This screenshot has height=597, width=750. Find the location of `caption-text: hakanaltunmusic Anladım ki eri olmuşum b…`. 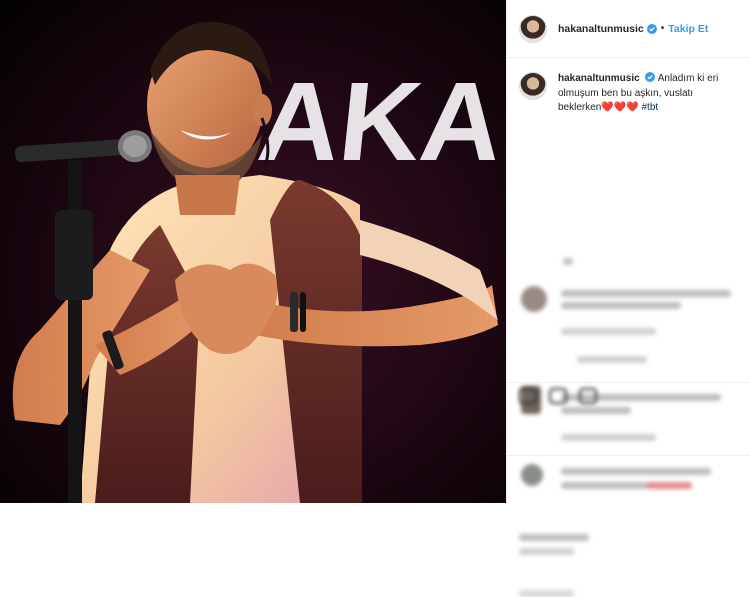

caption-text: hakanaltunmusic Anladım ki eri olmuşum b… is located at coordinates (648, 94).